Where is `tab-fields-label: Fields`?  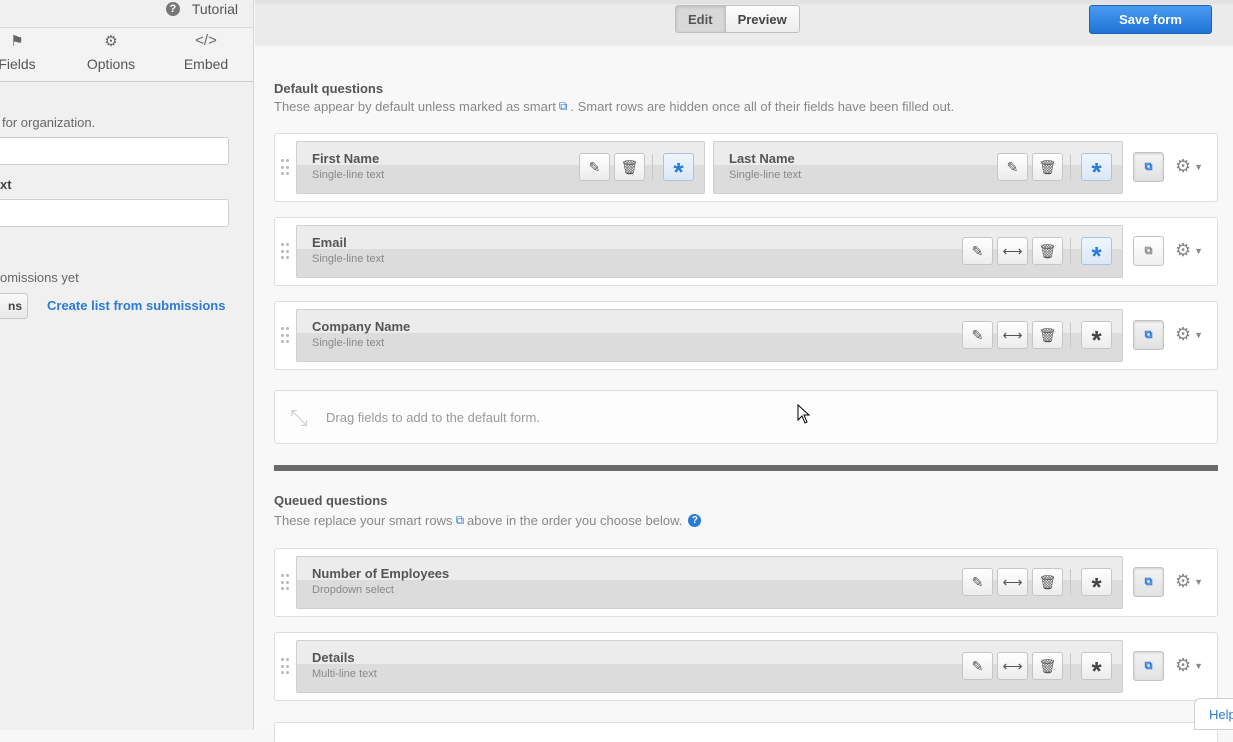 tab-fields-label: Fields is located at coordinates (18, 64).